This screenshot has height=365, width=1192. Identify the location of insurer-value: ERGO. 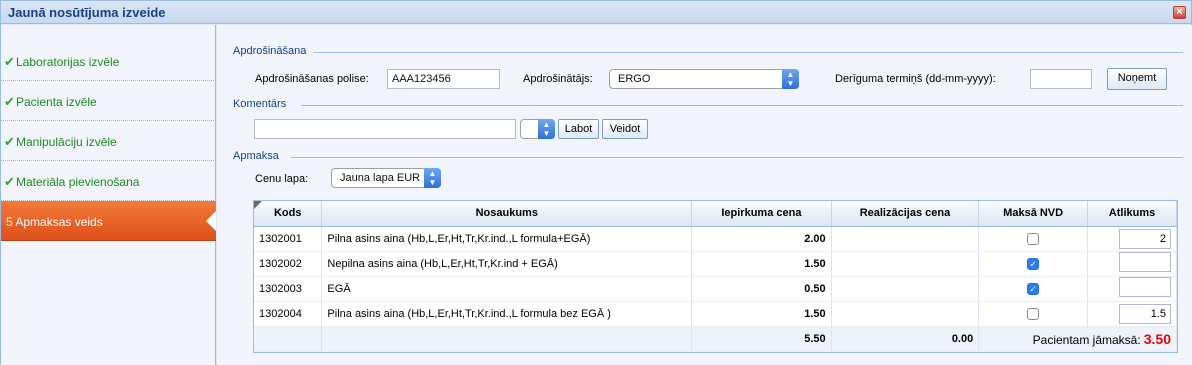
(634, 79).